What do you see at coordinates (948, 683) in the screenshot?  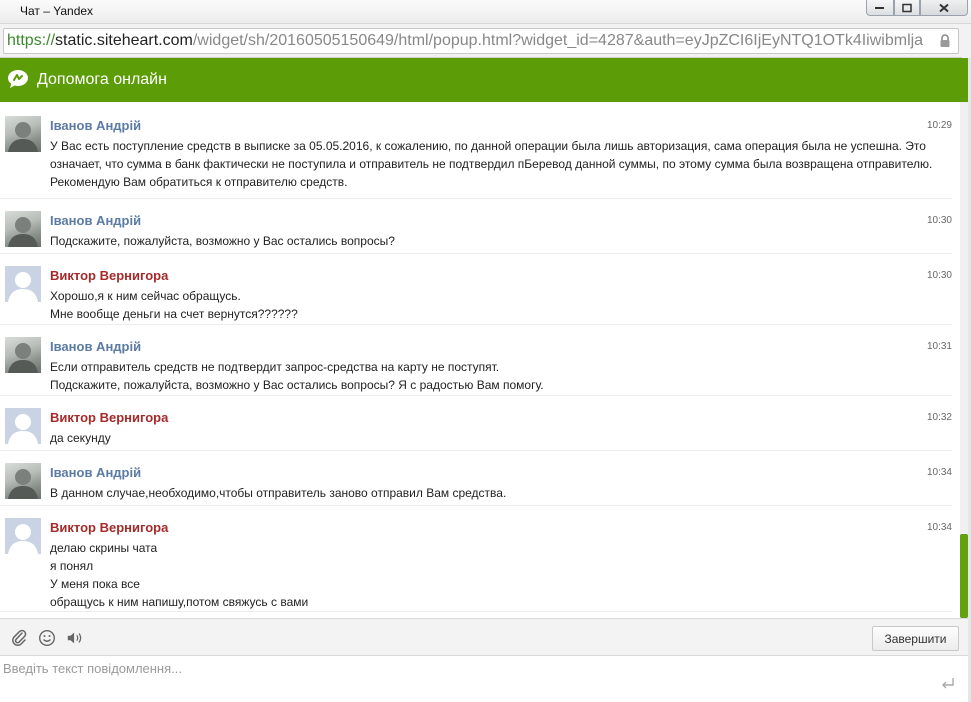 I see `enter-key-icon` at bounding box center [948, 683].